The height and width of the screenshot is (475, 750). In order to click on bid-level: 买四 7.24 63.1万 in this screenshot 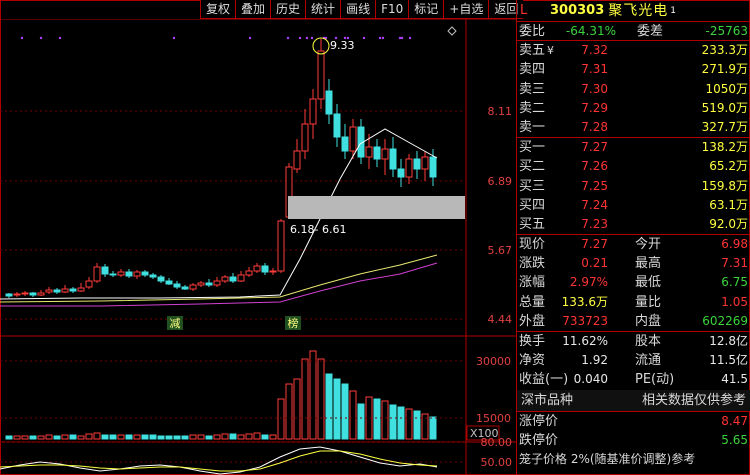, I will do `click(633, 205)`.